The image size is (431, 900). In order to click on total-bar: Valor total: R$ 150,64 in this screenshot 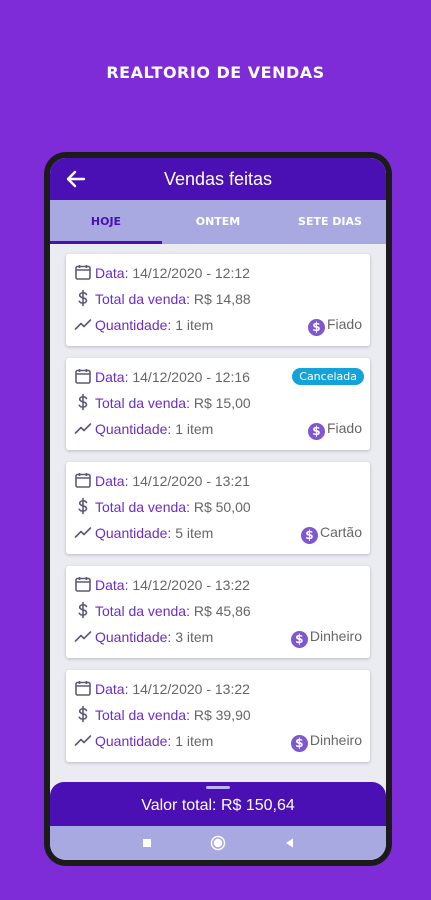, I will do `click(218, 804)`.